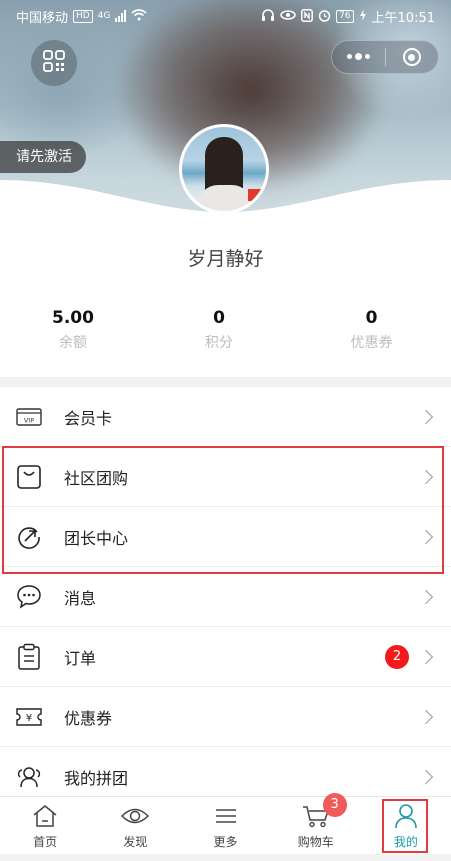 This screenshot has width=451, height=861. What do you see at coordinates (29, 597) in the screenshot?
I see `chat-bubble-icon` at bounding box center [29, 597].